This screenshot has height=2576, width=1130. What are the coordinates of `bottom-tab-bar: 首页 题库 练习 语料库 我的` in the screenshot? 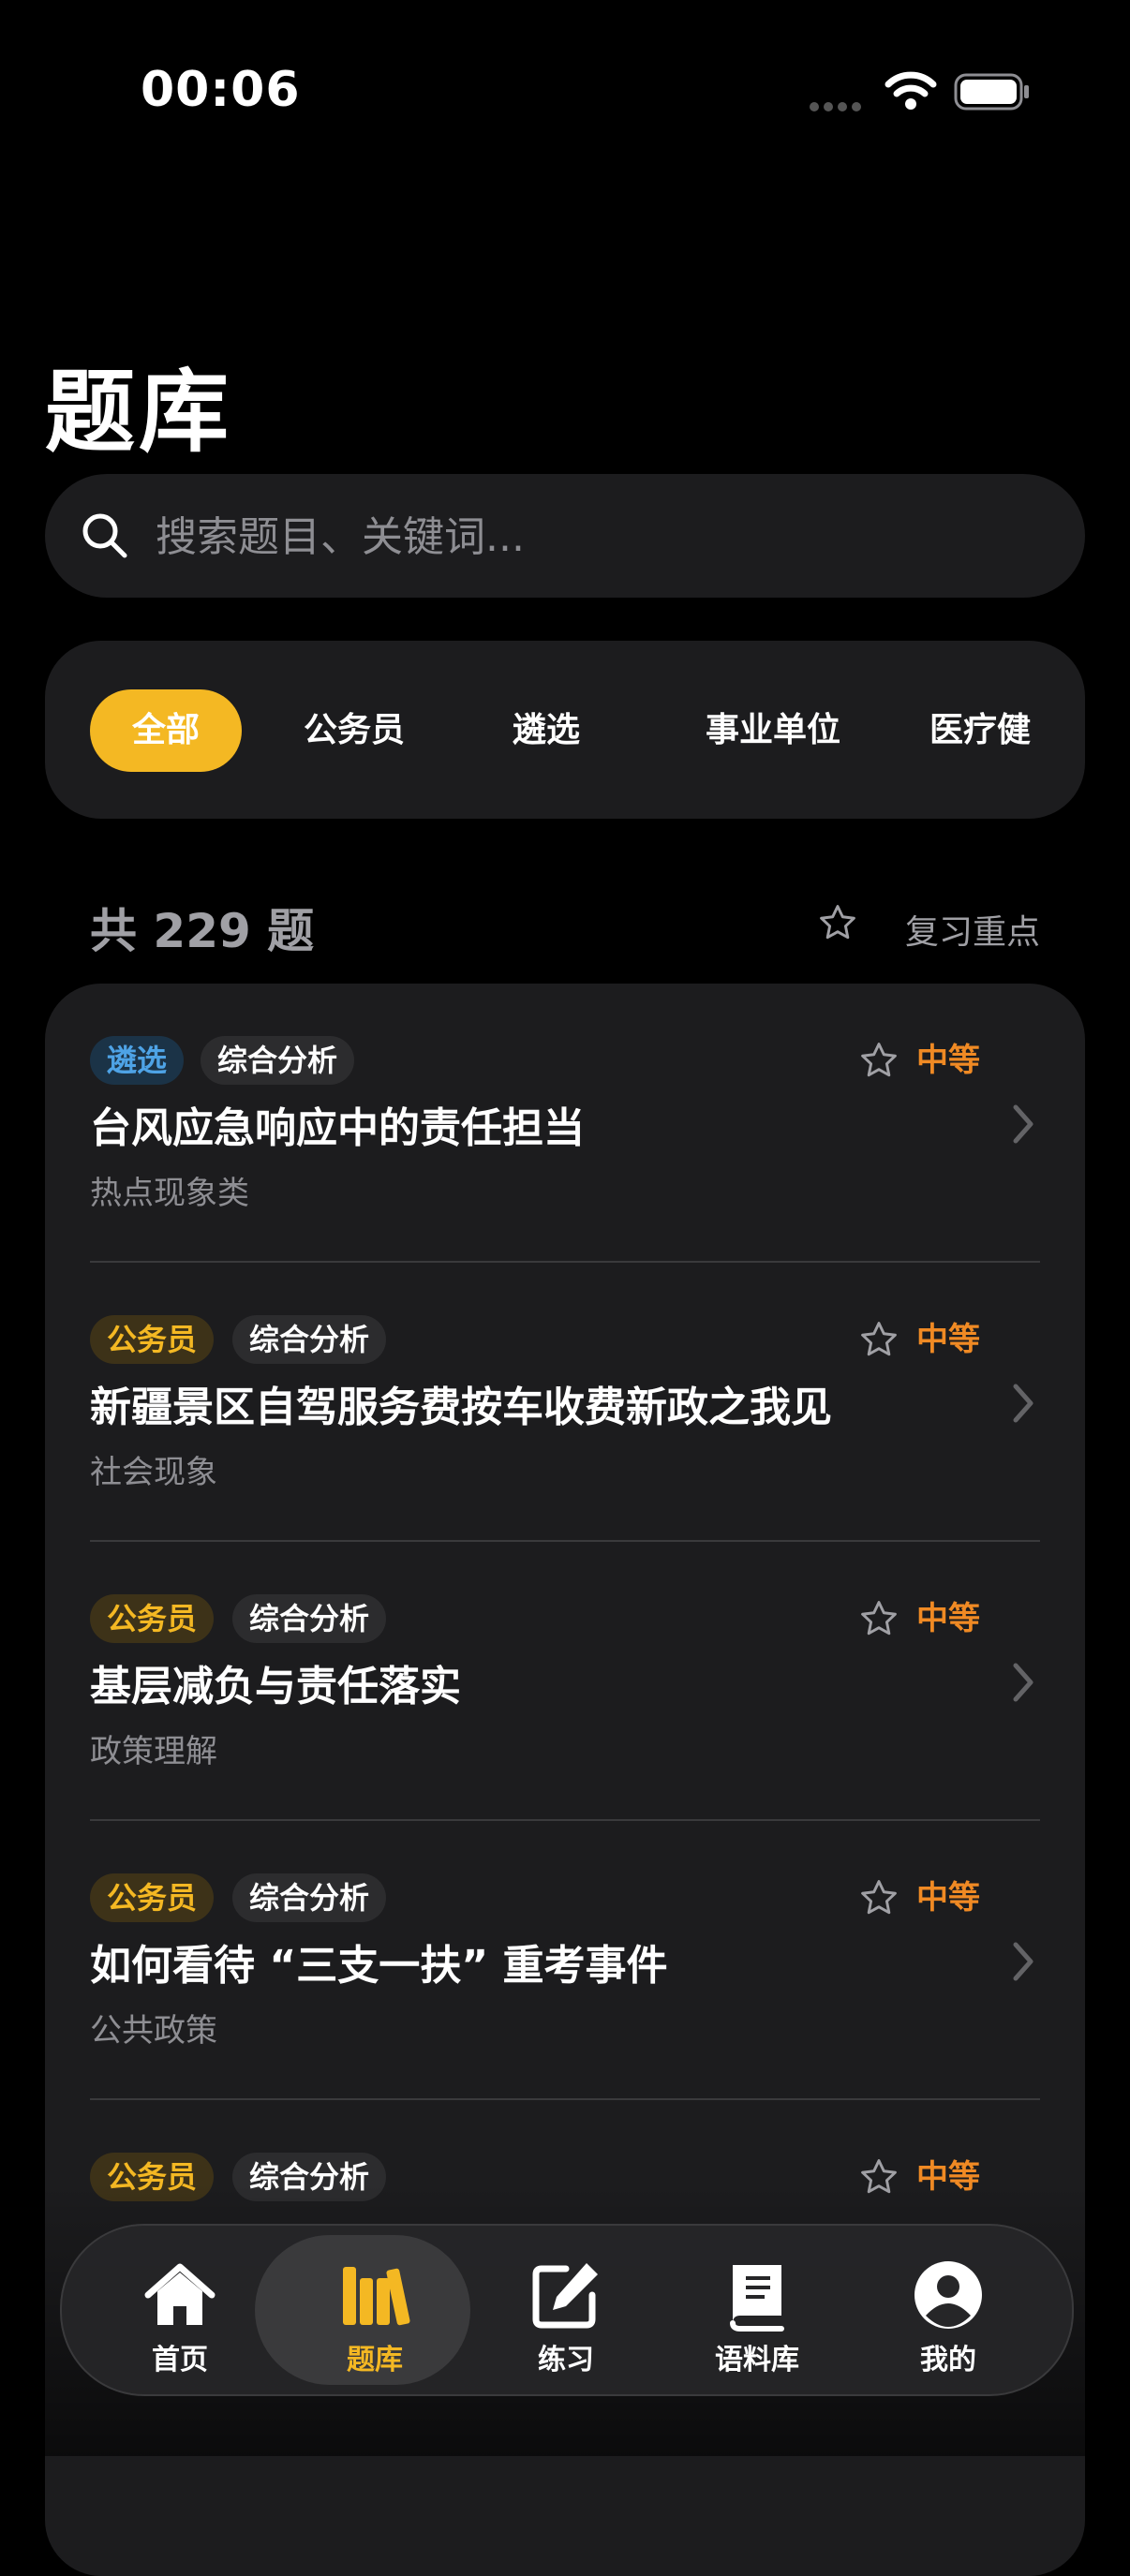 It's located at (567, 2310).